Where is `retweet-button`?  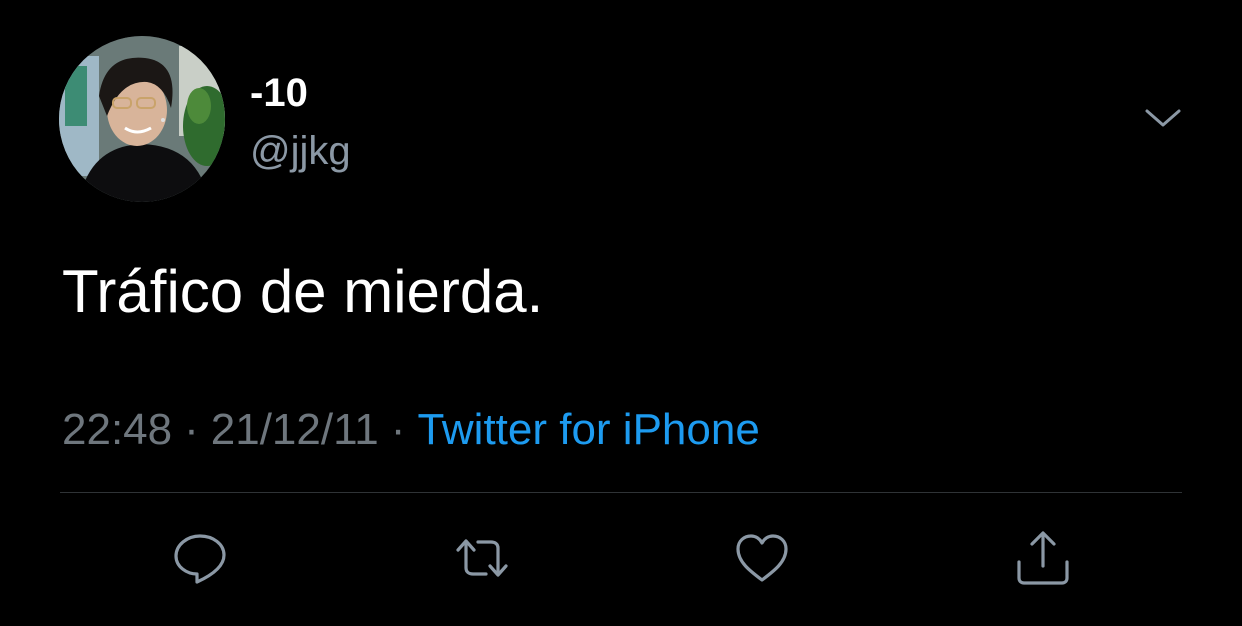
retweet-button is located at coordinates (482, 558).